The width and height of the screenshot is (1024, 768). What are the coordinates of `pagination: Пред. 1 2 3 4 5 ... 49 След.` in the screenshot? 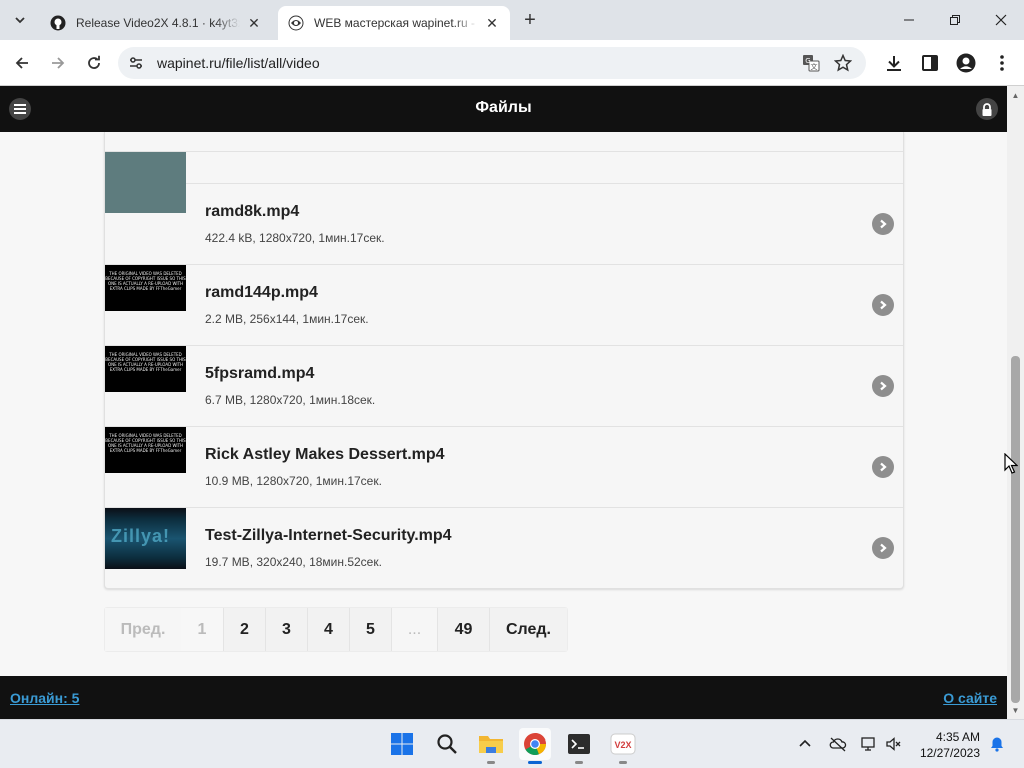 It's located at (336, 629).